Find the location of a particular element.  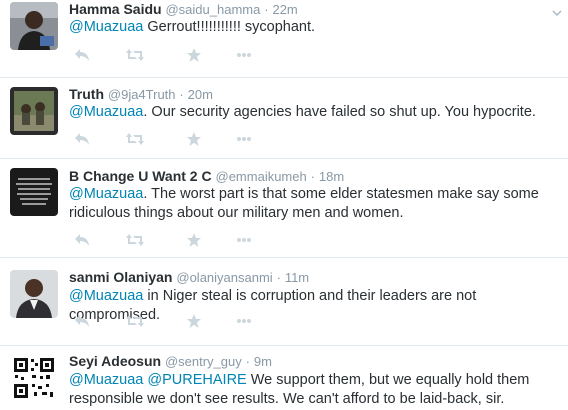

user-handle: @emmaikumeh is located at coordinates (261, 176).